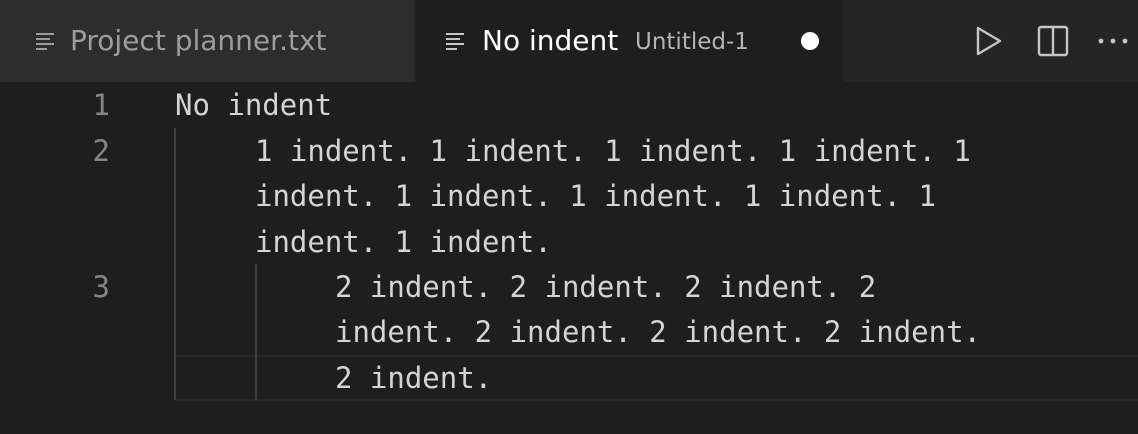  Describe the element at coordinates (101, 151) in the screenshot. I see `line-number: 2` at that location.